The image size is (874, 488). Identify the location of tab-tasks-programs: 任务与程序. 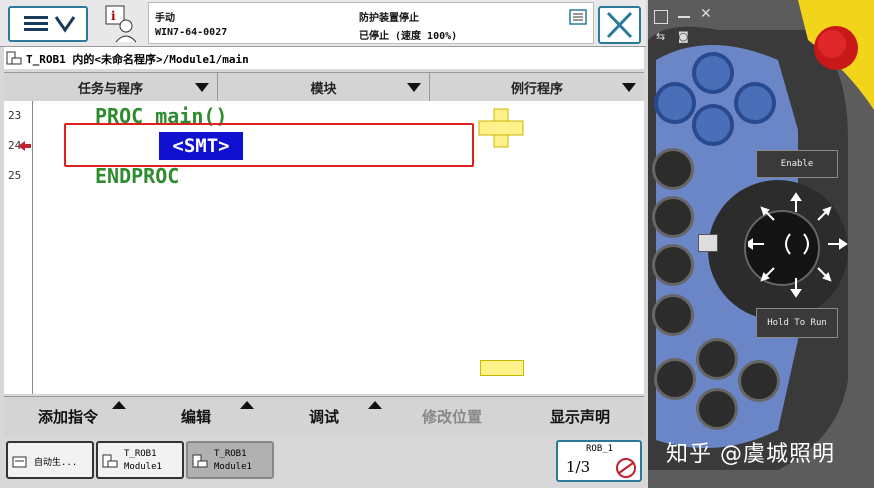
(111, 87).